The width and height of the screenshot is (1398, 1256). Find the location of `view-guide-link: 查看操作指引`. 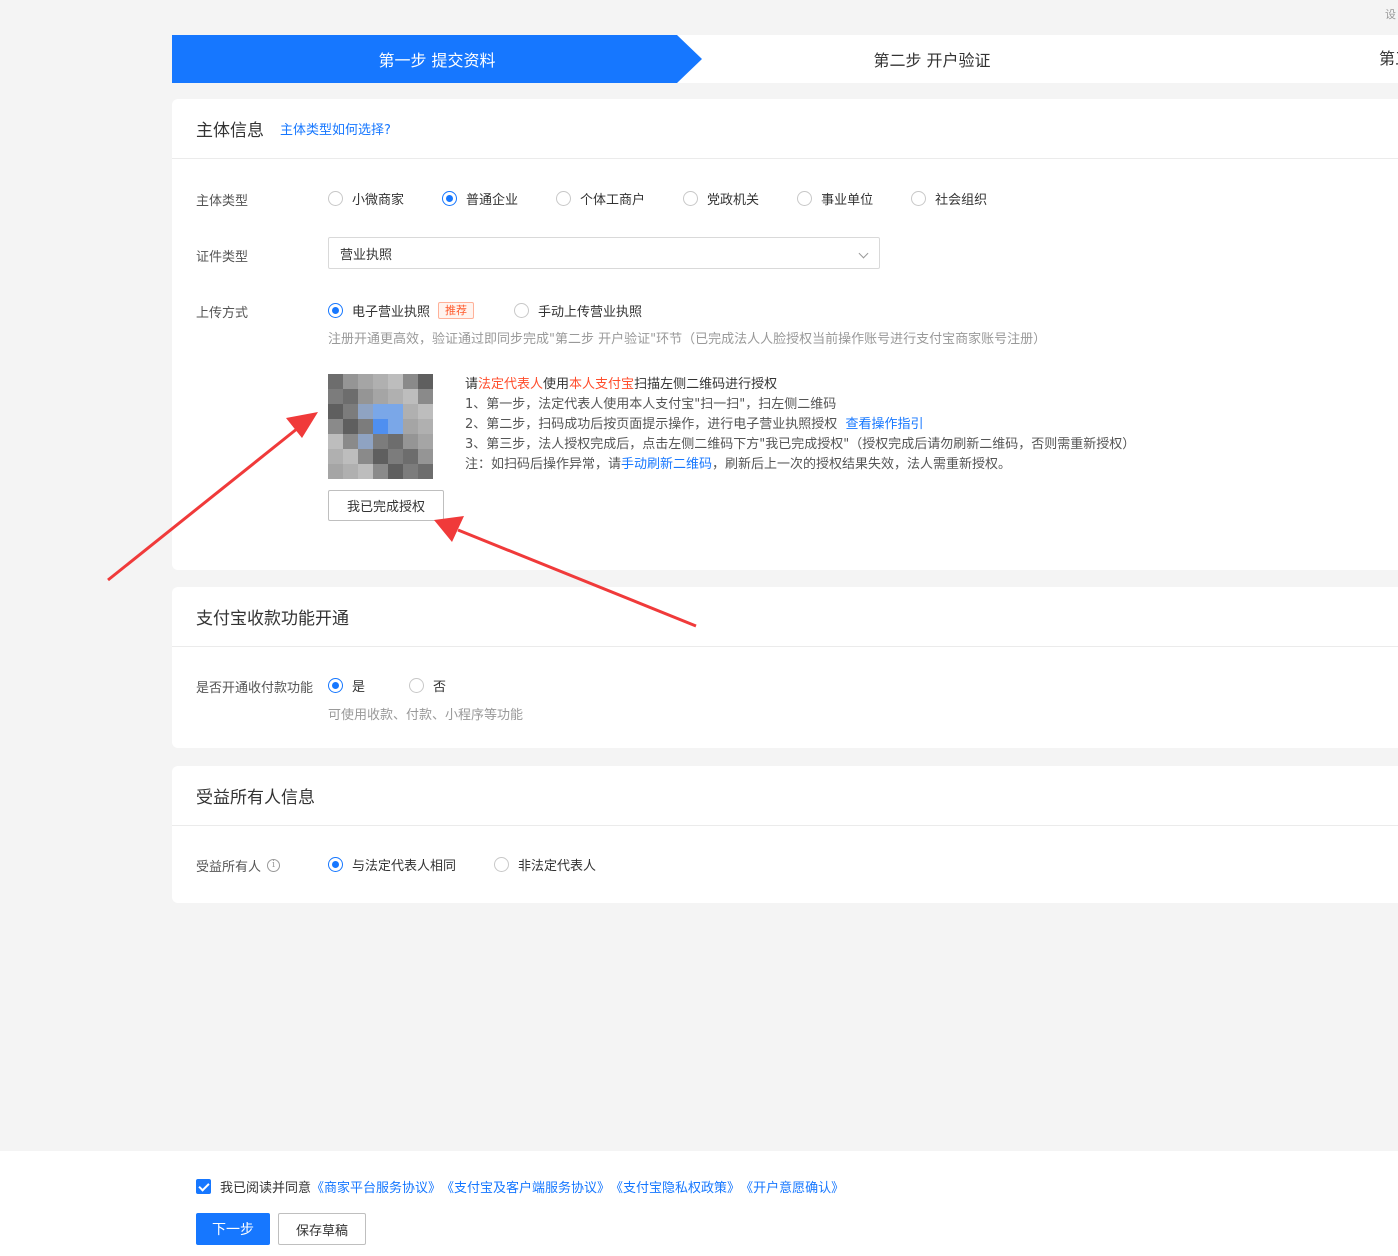

view-guide-link: 查看操作指引 is located at coordinates (885, 424).